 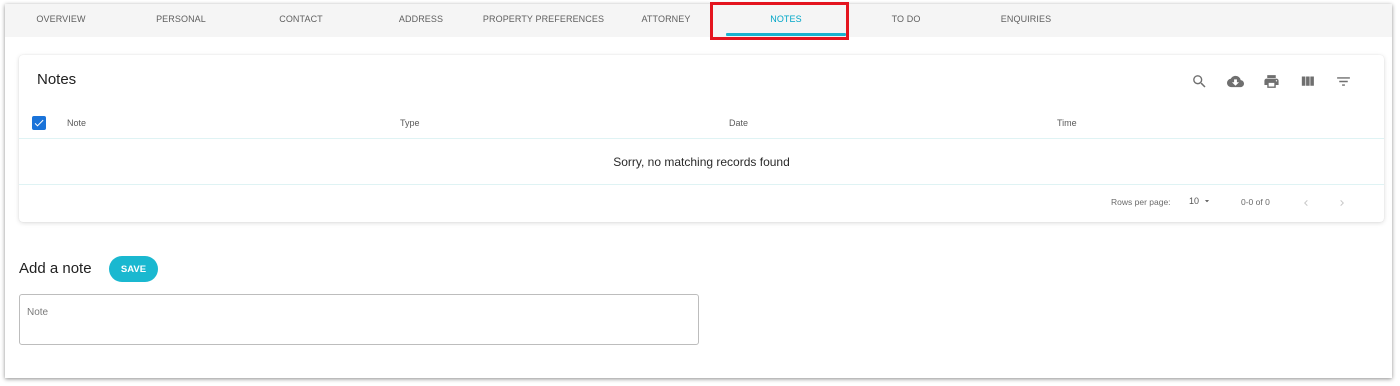 What do you see at coordinates (76, 123) in the screenshot?
I see `column-header-note: Note` at bounding box center [76, 123].